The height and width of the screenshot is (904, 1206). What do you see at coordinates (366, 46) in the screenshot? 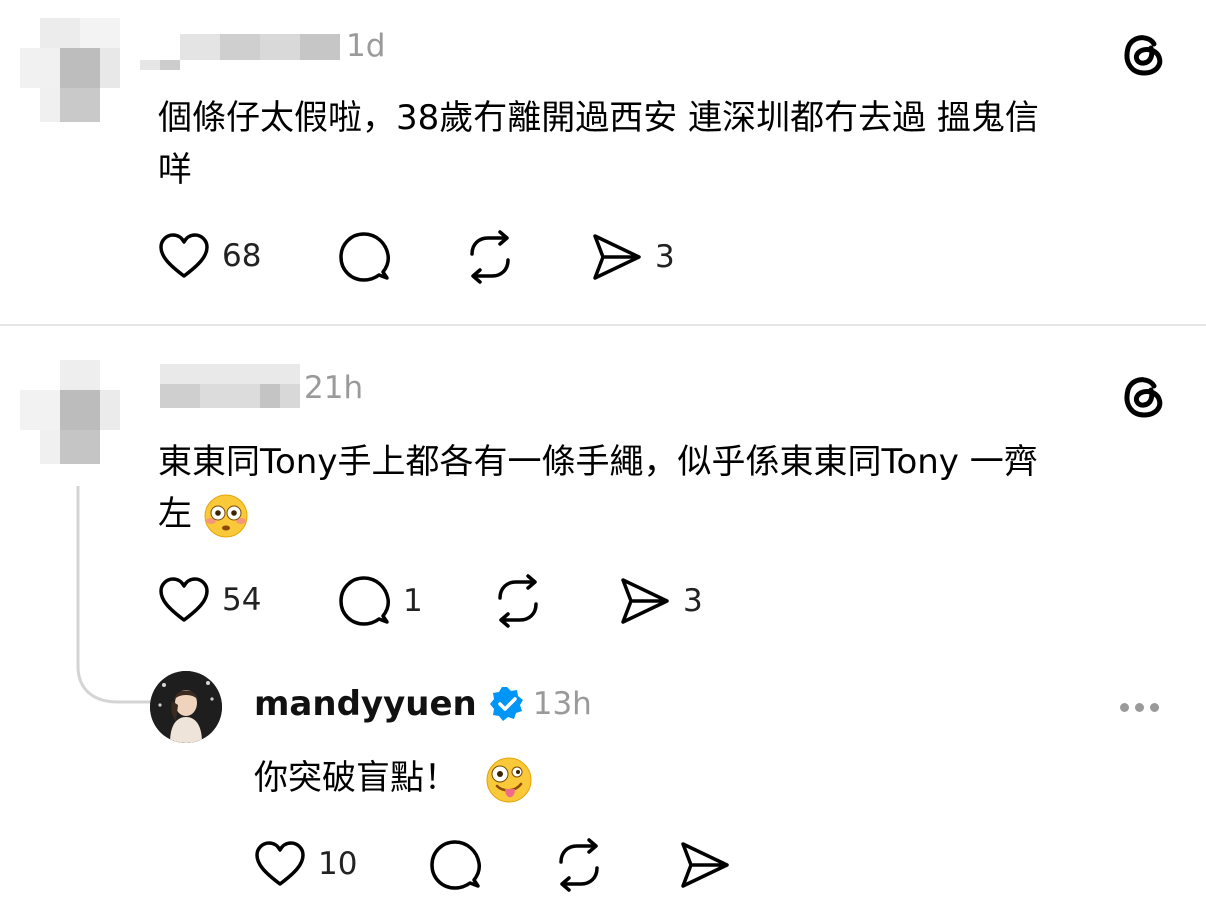
I see `post-timestamp: 1d` at bounding box center [366, 46].